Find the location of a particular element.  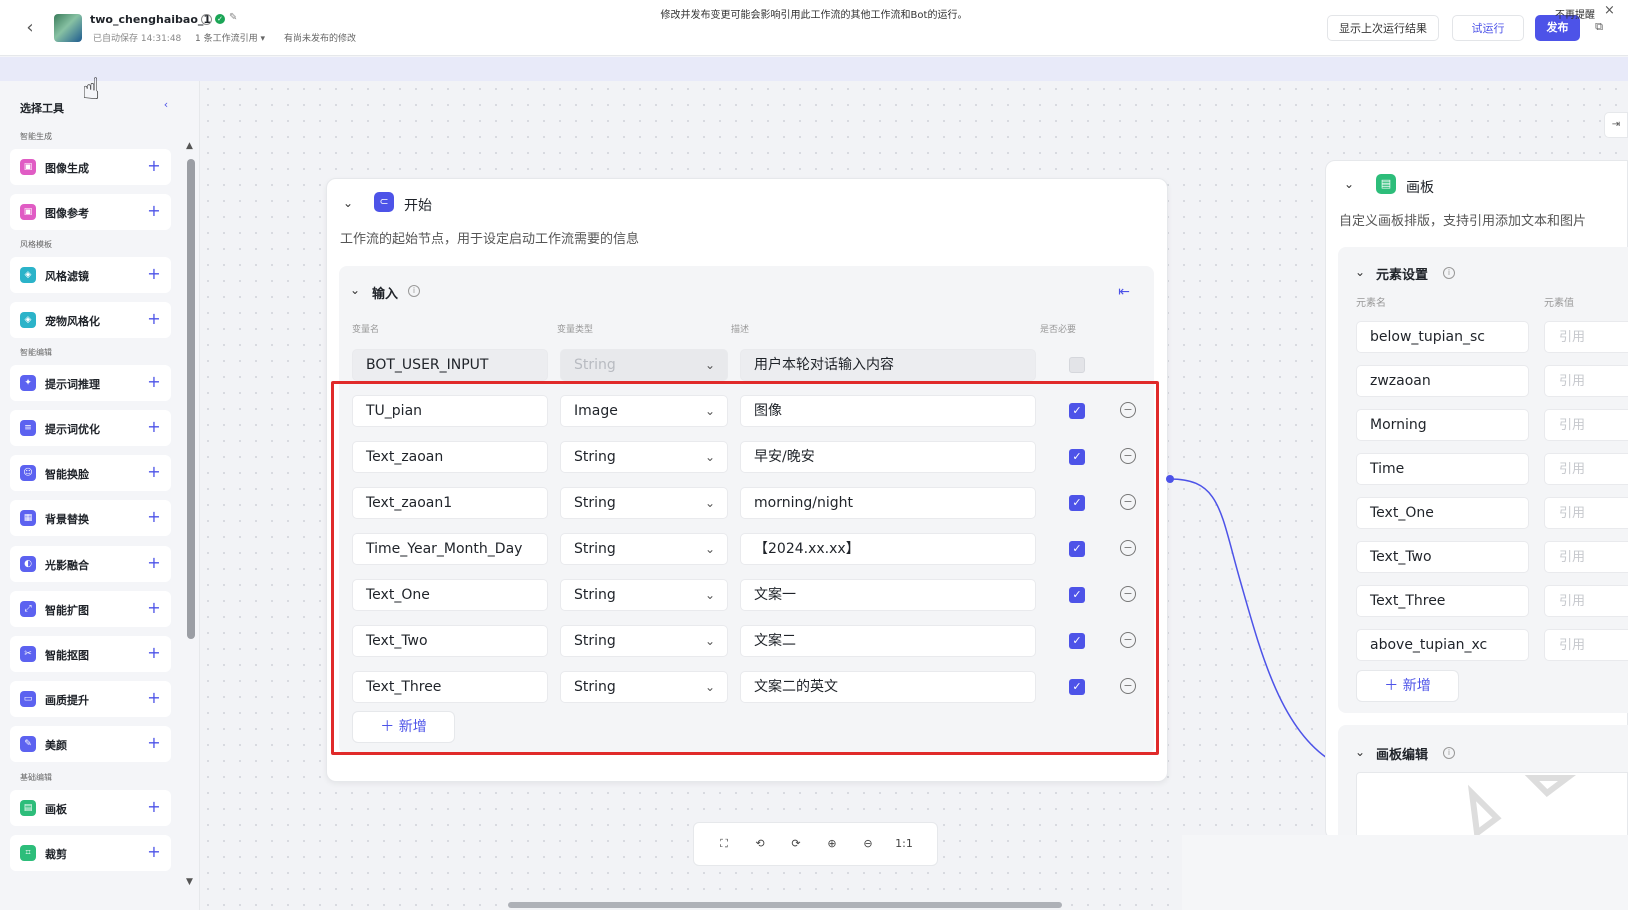

column-header-required: 是否必要 is located at coordinates (1058, 330).